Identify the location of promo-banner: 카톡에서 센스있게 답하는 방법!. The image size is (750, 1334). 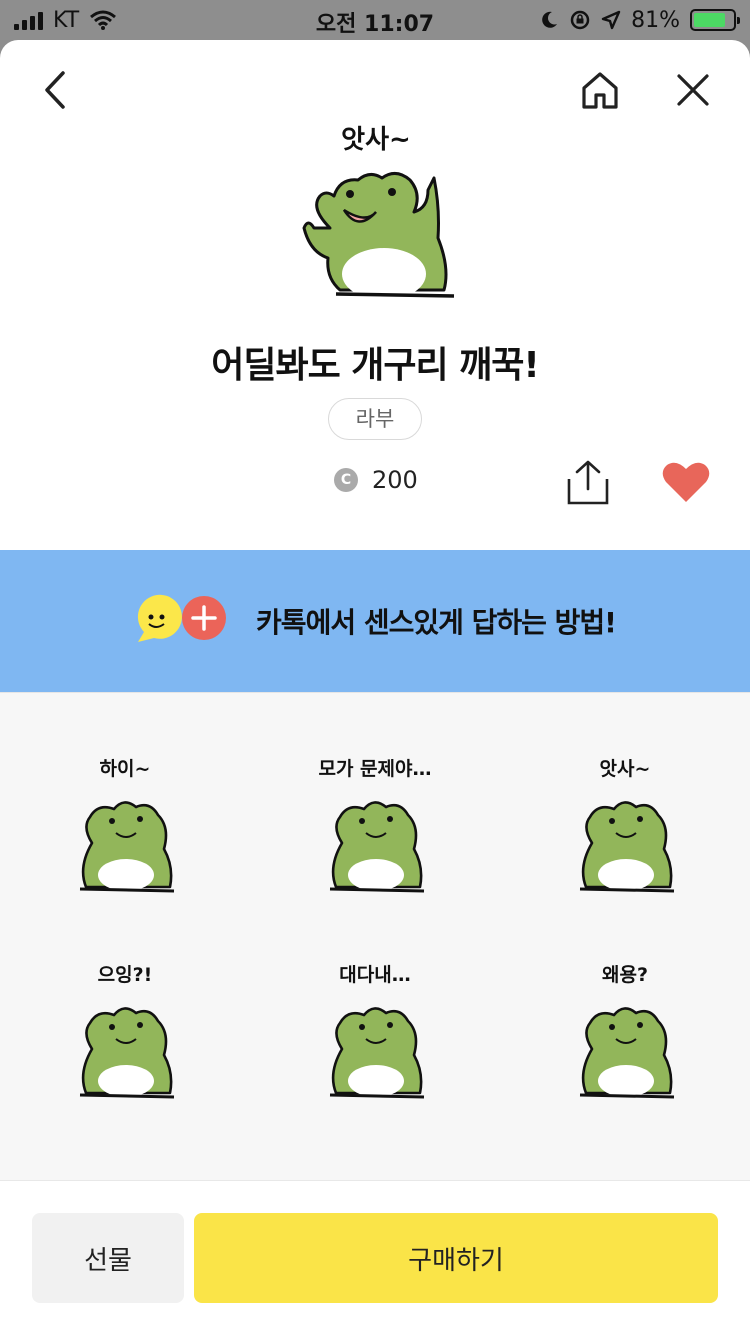
(375, 621).